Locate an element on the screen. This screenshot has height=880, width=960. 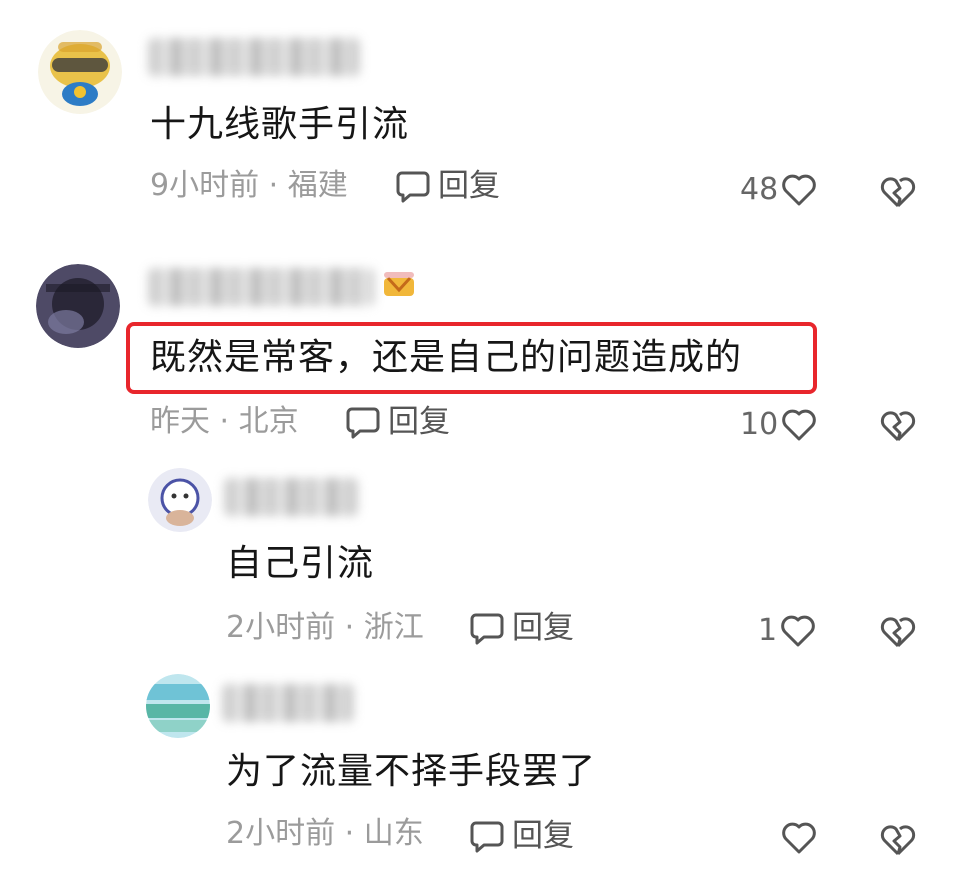
comment-time-location: 昨天 · 北京 is located at coordinates (224, 421).